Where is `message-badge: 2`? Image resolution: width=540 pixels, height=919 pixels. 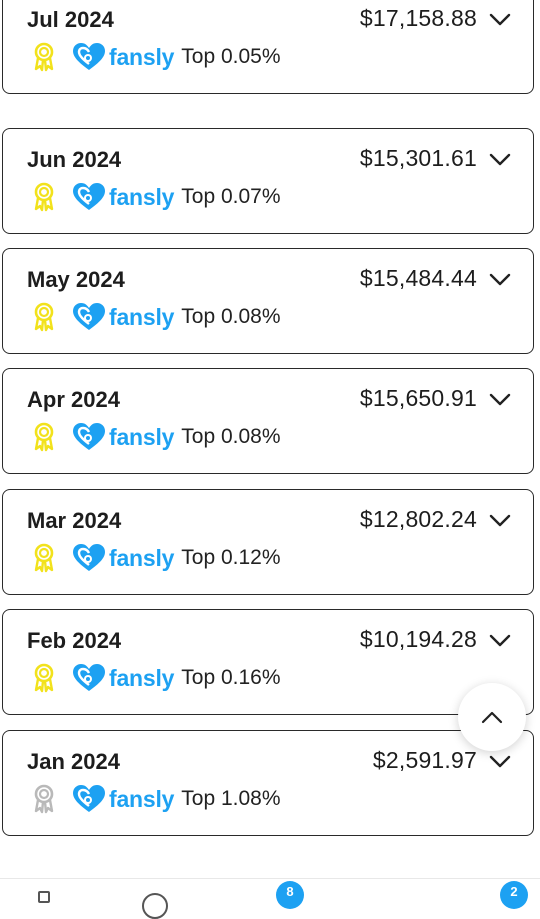
message-badge: 2 is located at coordinates (514, 895).